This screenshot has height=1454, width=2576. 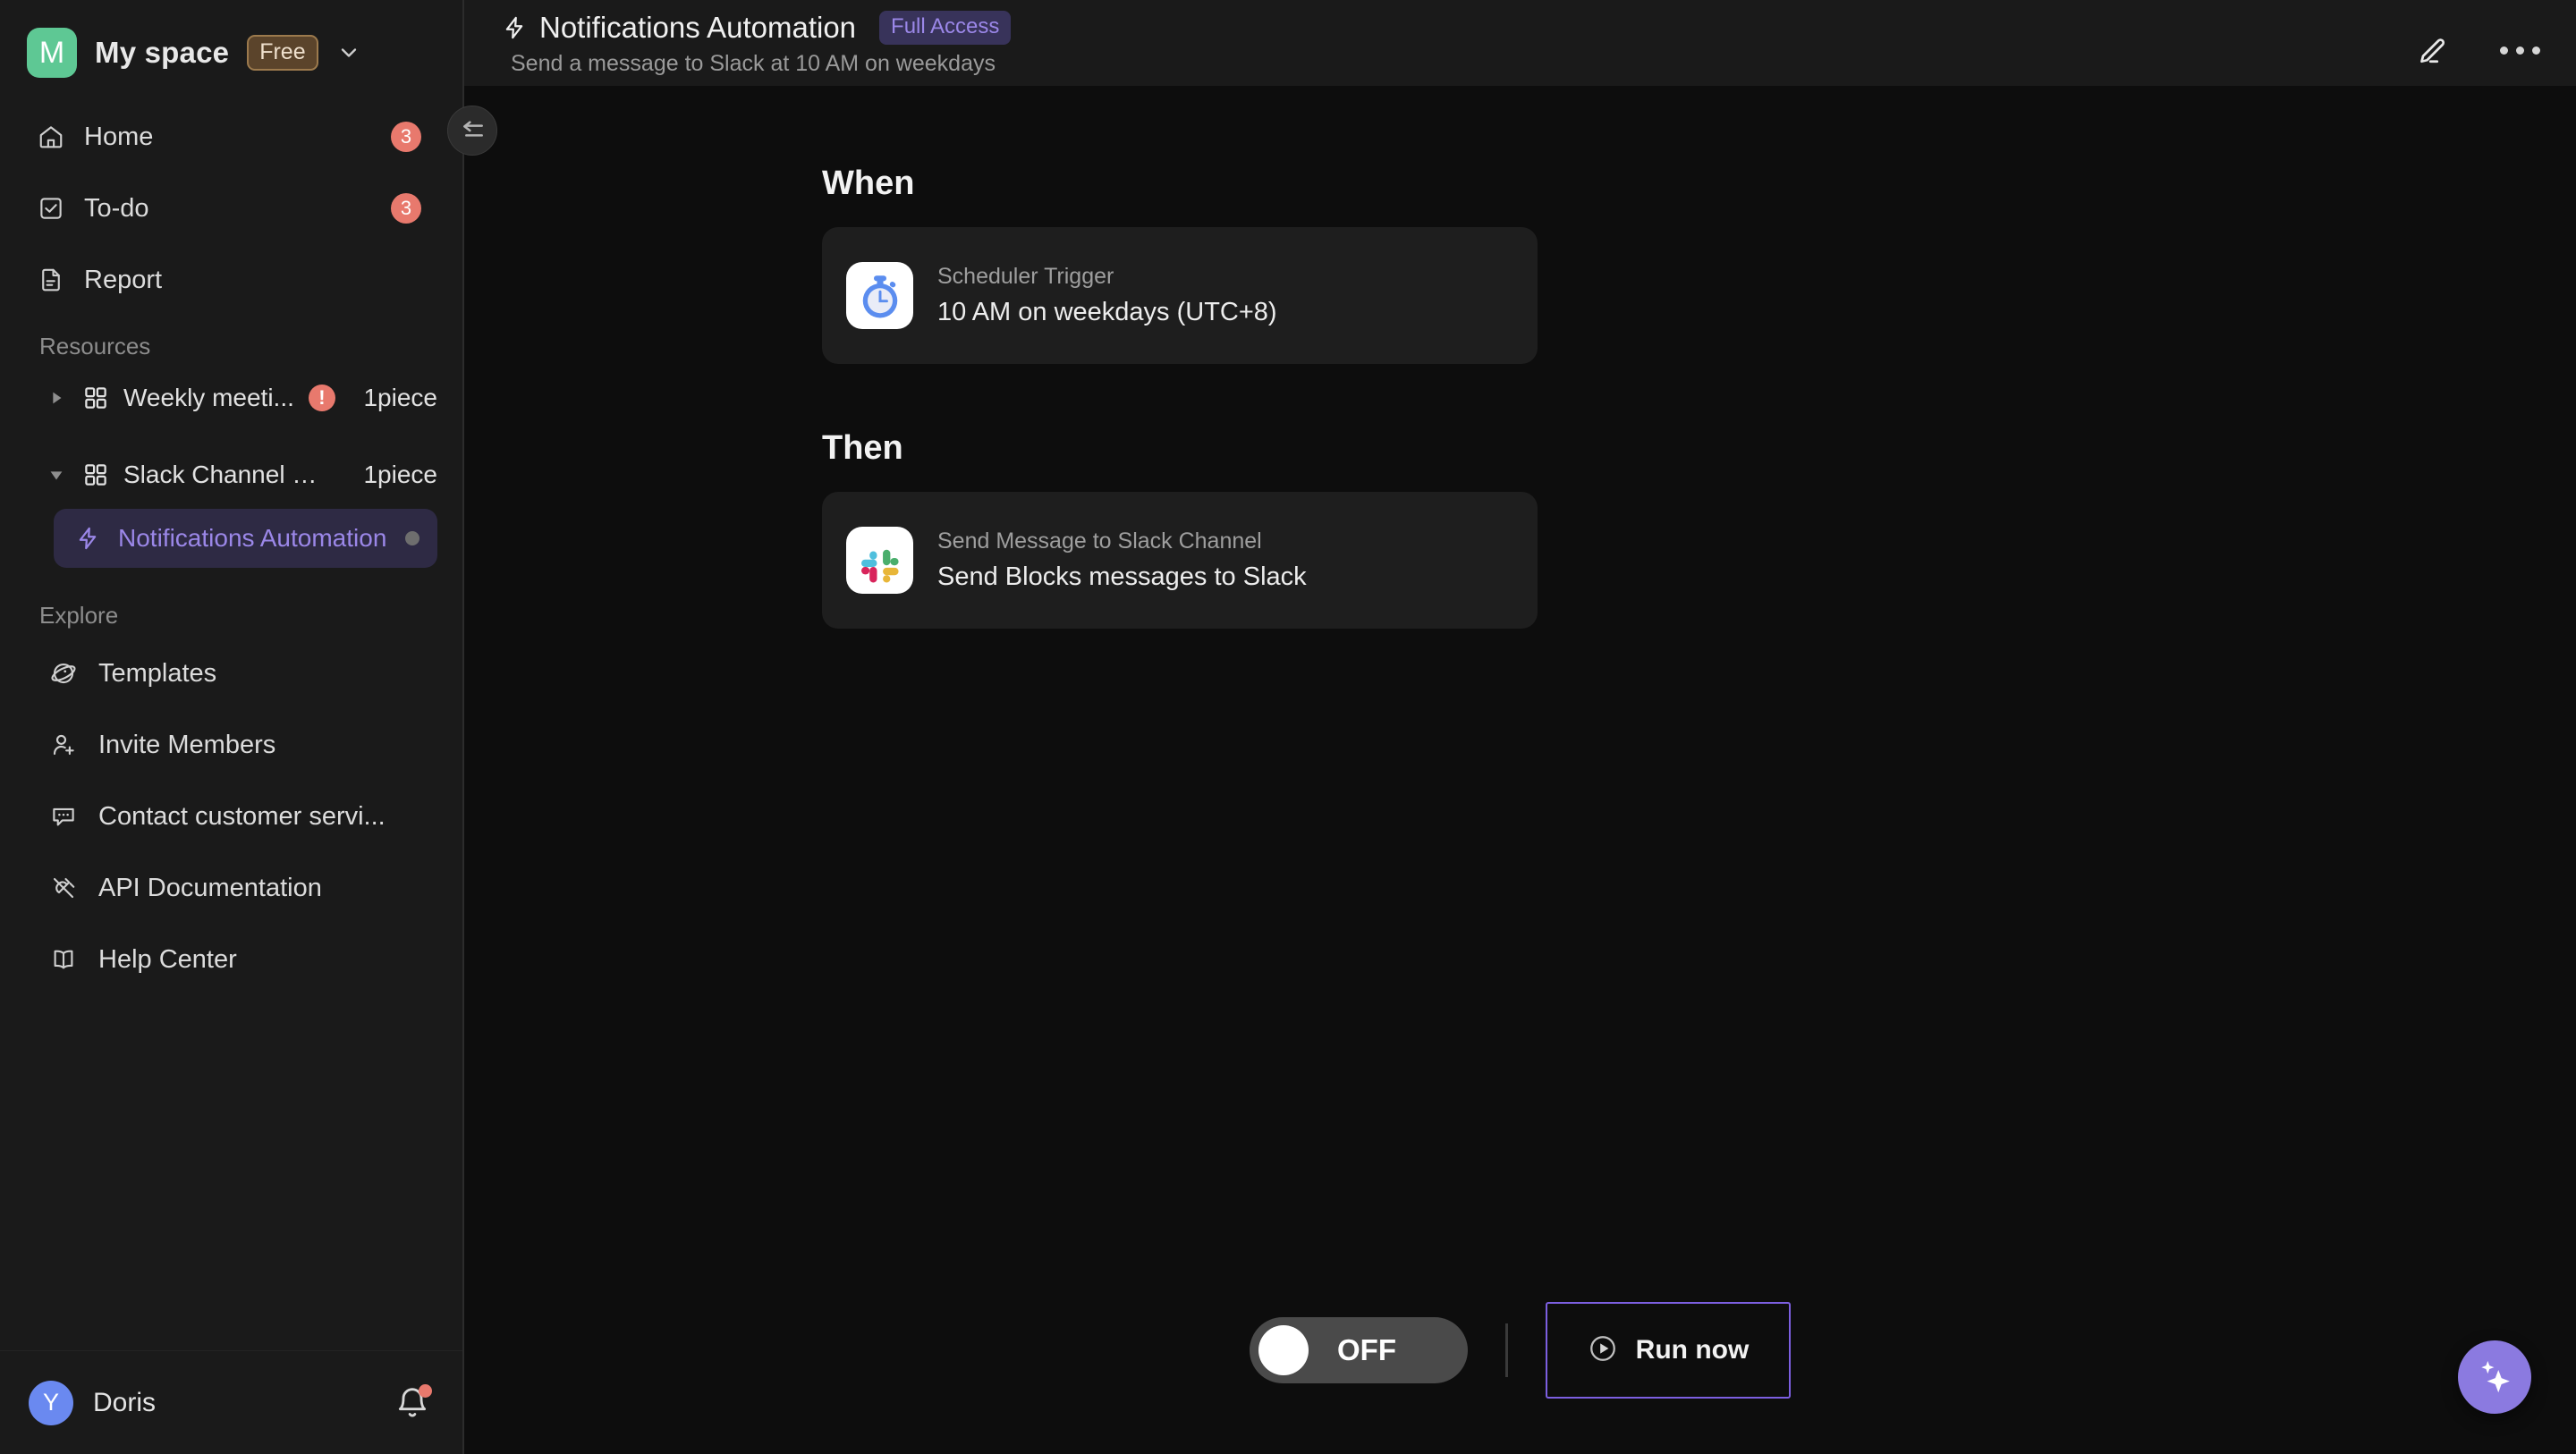 What do you see at coordinates (1520, 1350) in the screenshot?
I see `bottom-controls: OFF Run now` at bounding box center [1520, 1350].